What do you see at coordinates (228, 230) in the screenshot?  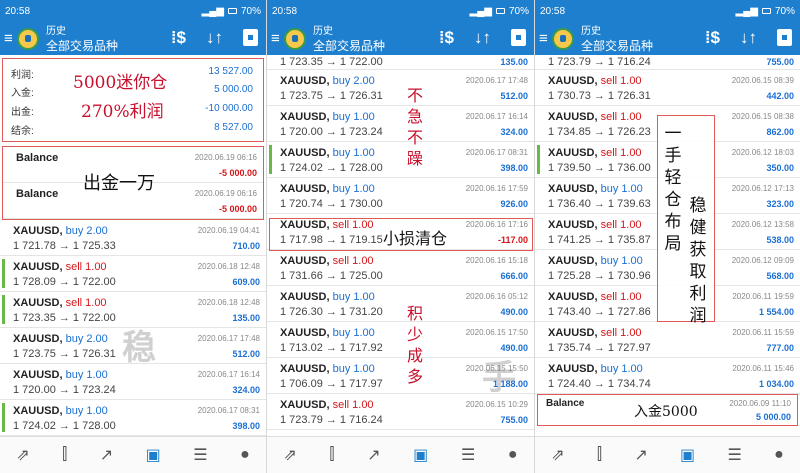 I see `trade-date: 2020.06.19 04:41` at bounding box center [228, 230].